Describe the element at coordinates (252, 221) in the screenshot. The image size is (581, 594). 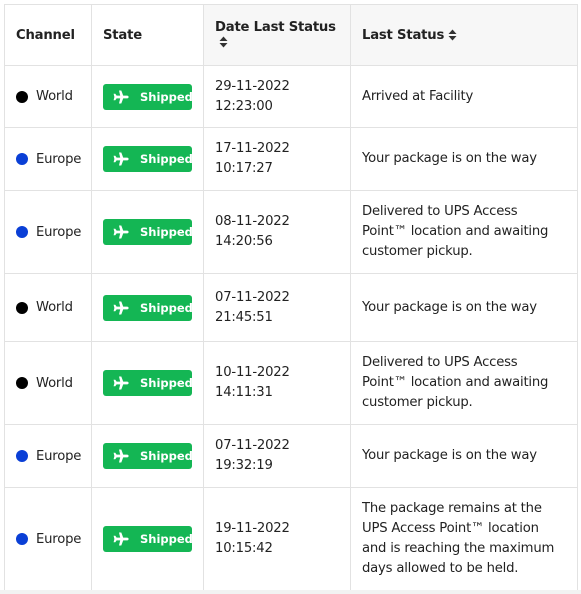
I see `date-value: 08-11-2022` at that location.